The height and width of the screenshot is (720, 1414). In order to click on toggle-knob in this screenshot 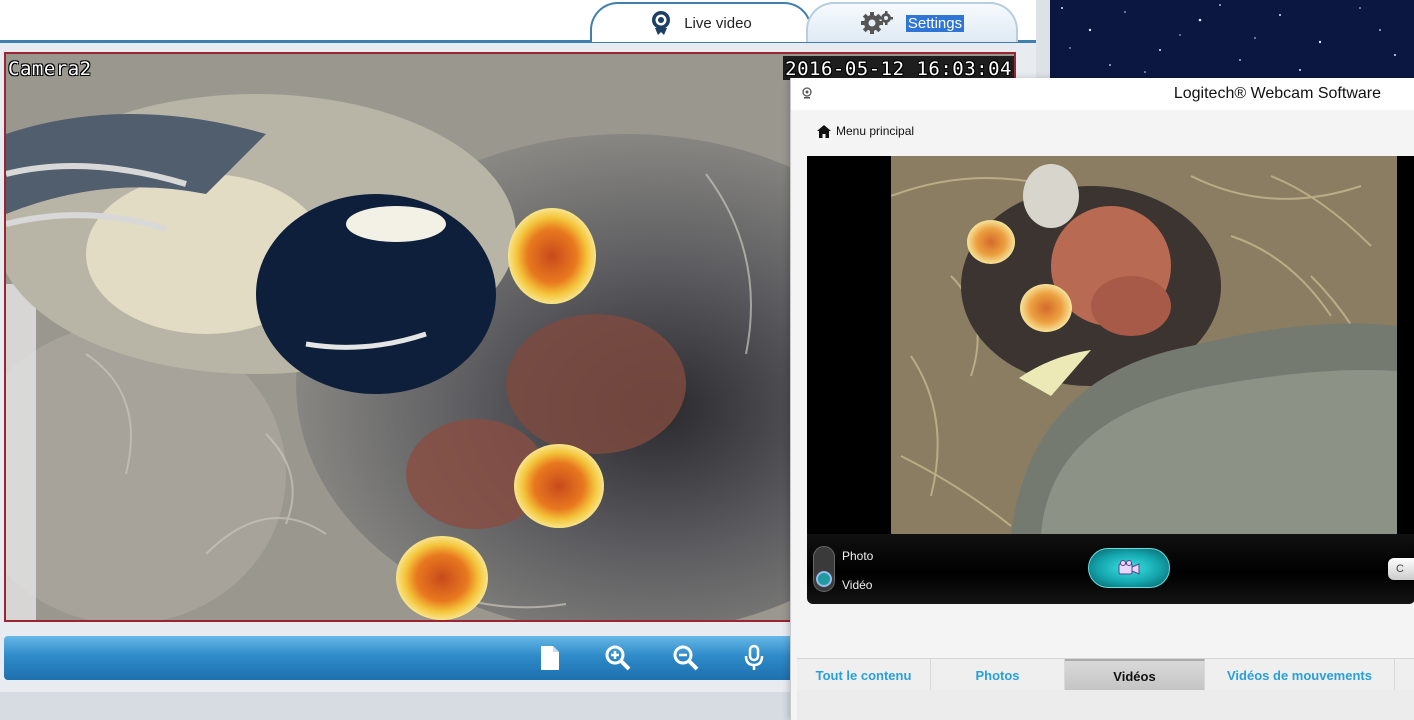, I will do `click(824, 579)`.